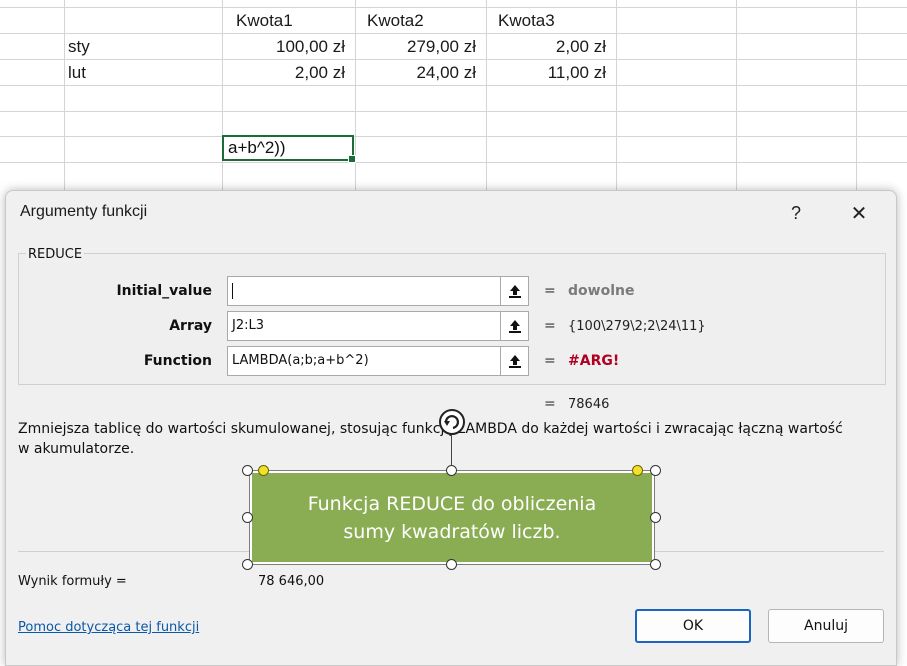  What do you see at coordinates (826, 626) in the screenshot?
I see `cancel-button: Anuluj` at bounding box center [826, 626].